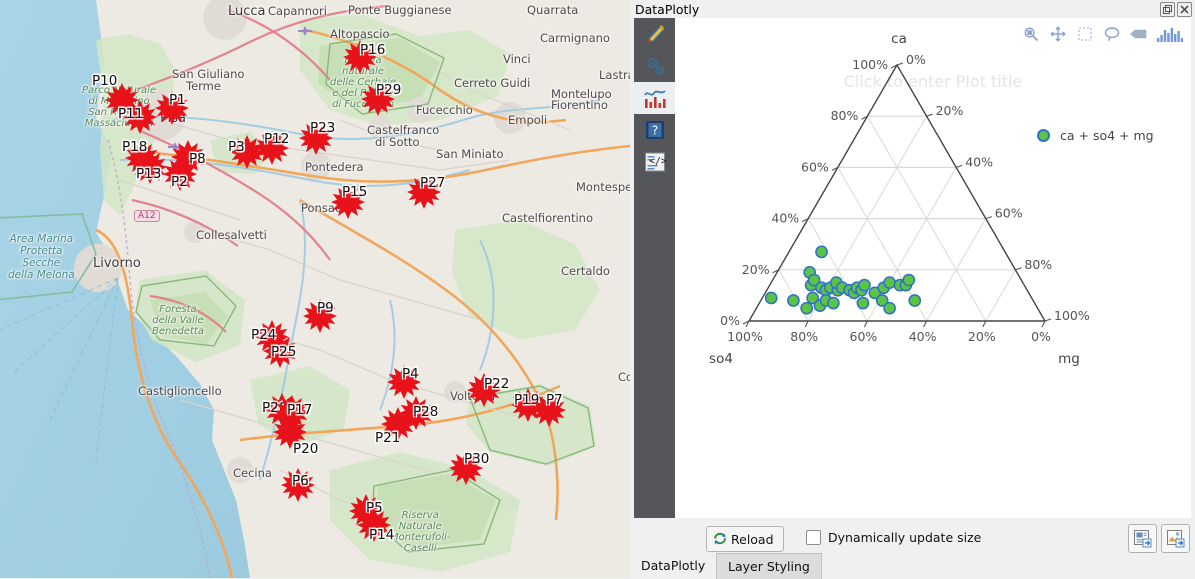 The image size is (1195, 579). What do you see at coordinates (720, 538) in the screenshot?
I see `refresh-icon` at bounding box center [720, 538].